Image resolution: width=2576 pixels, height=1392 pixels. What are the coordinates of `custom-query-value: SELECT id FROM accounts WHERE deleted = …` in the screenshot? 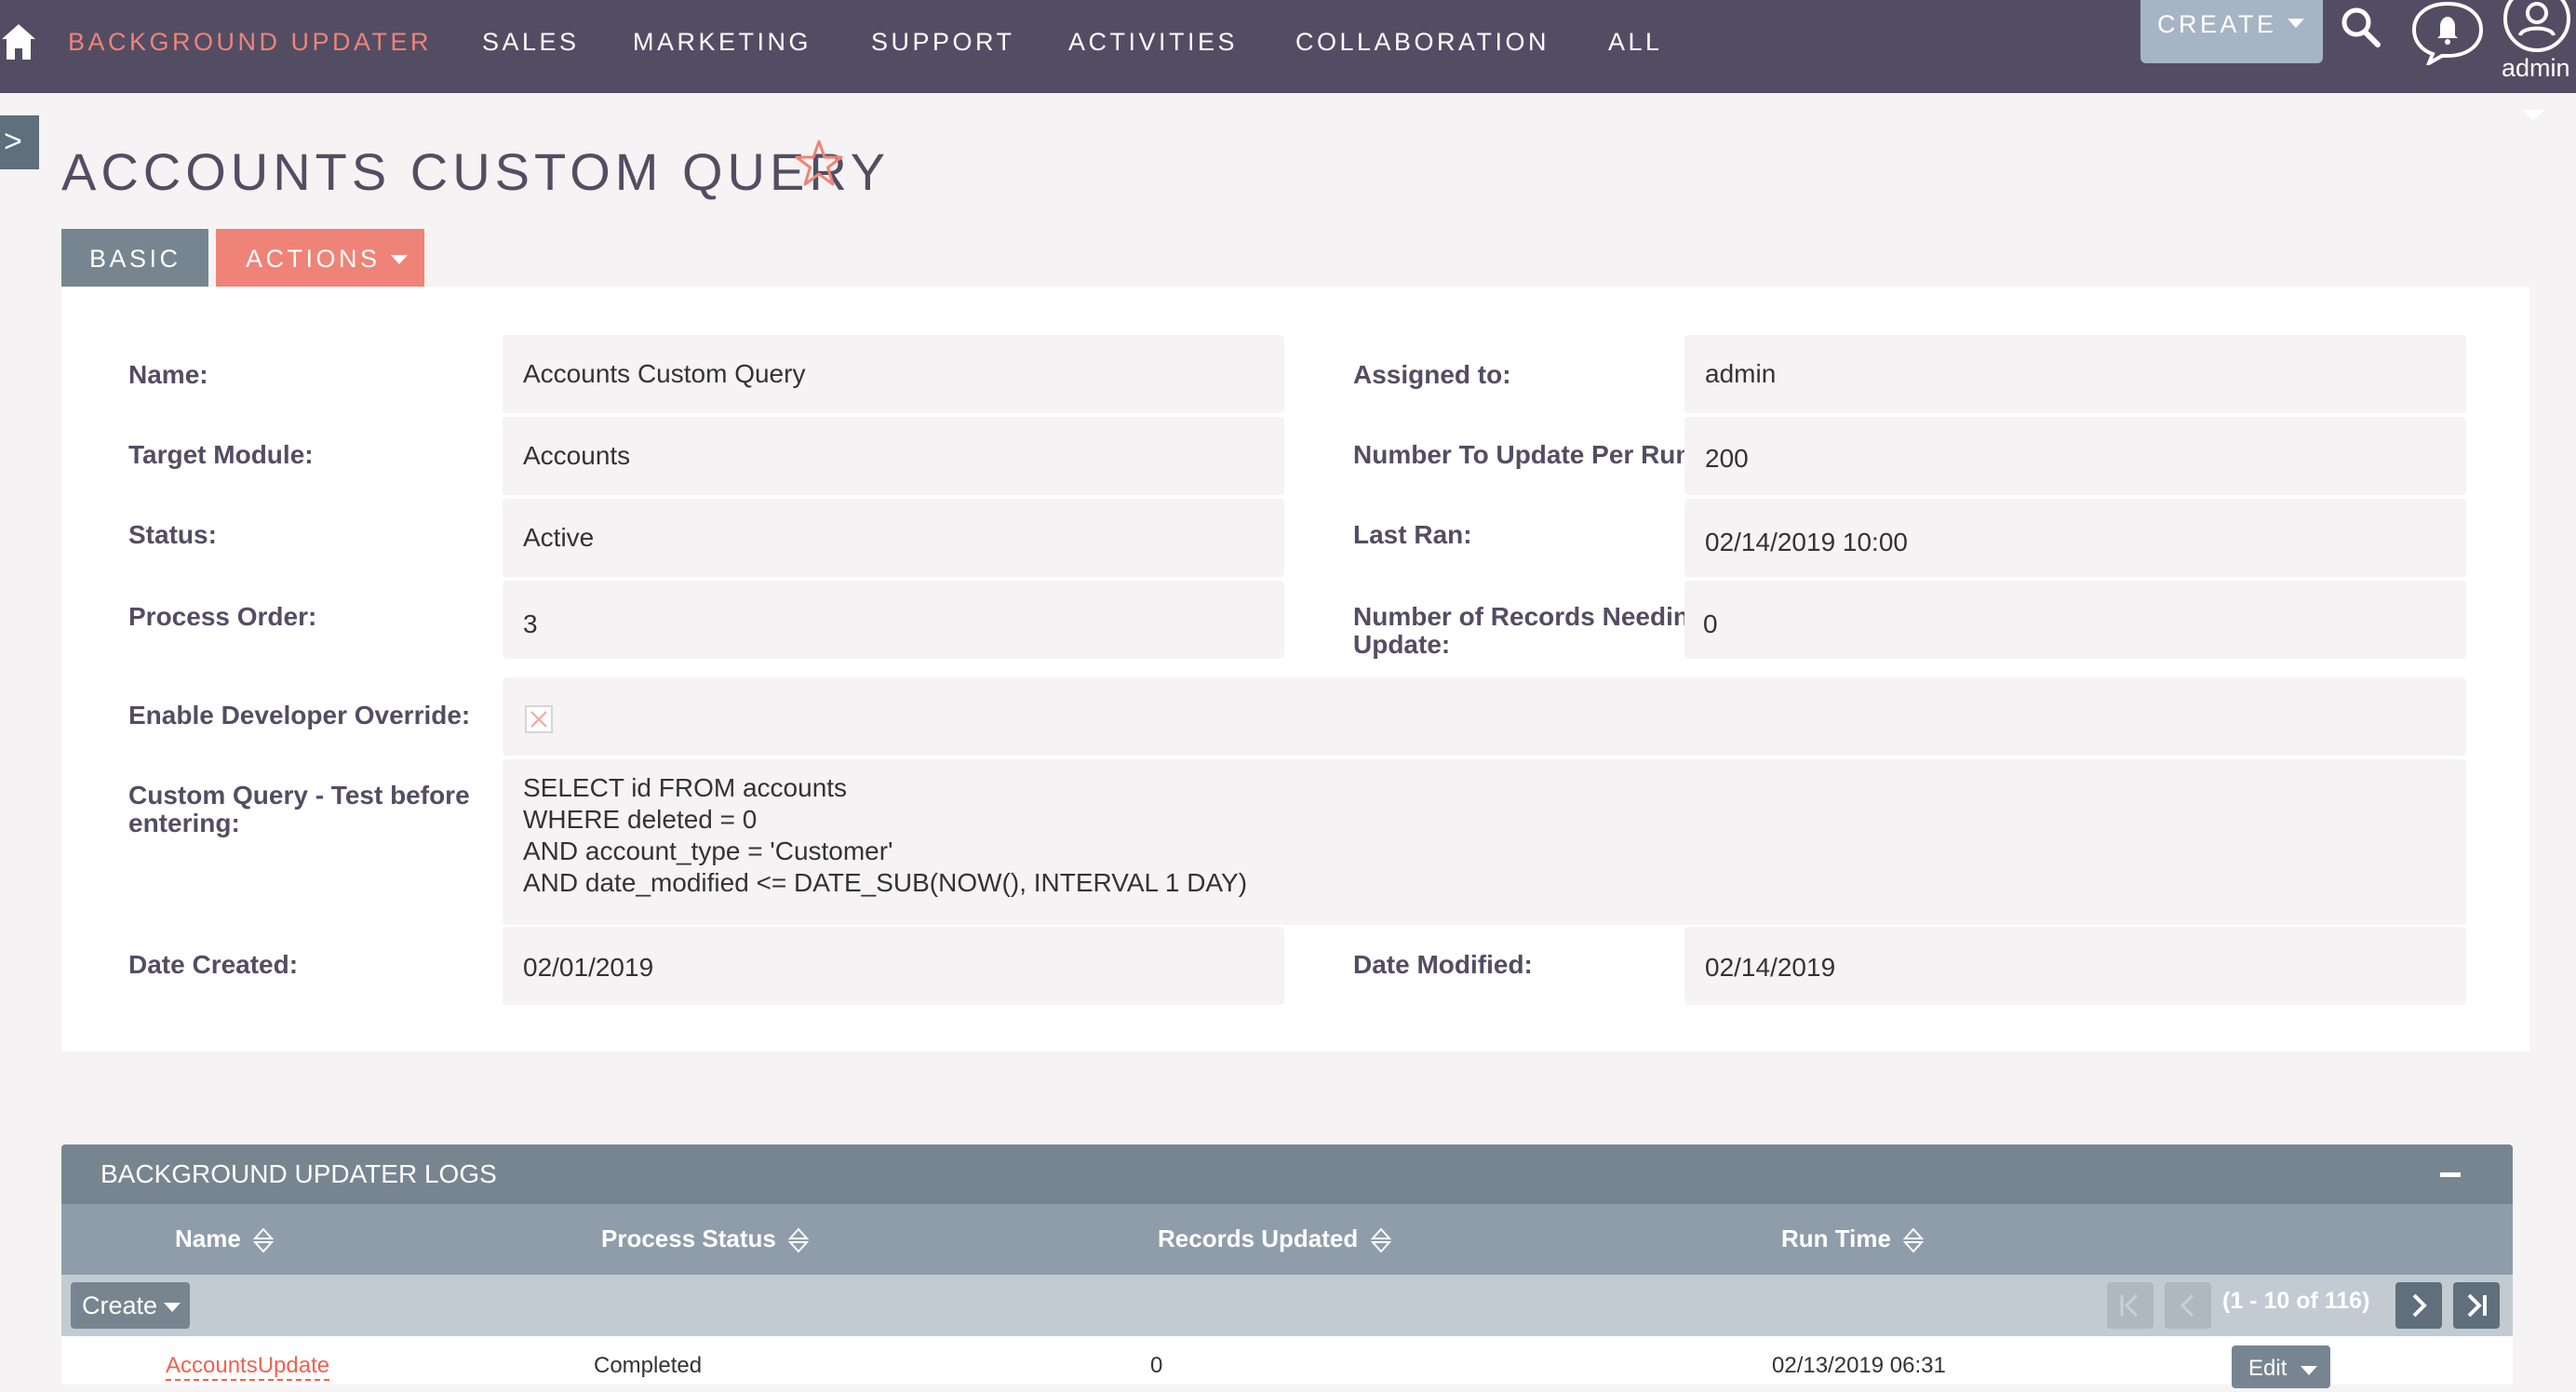 It's located at (1484, 842).